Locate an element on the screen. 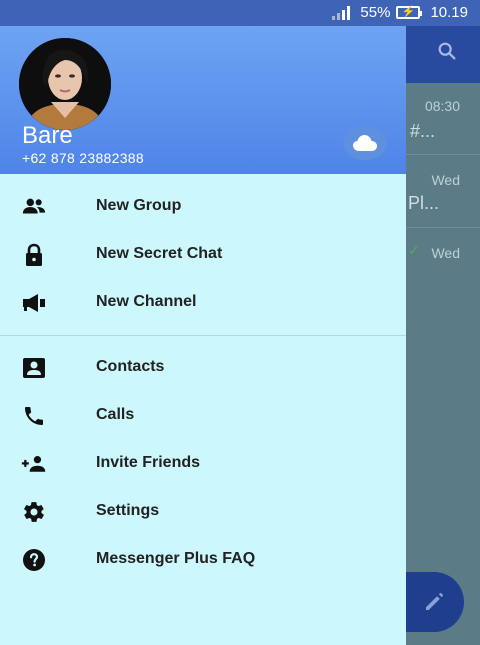 This screenshot has height=645, width=480. lock-icon is located at coordinates (34, 255).